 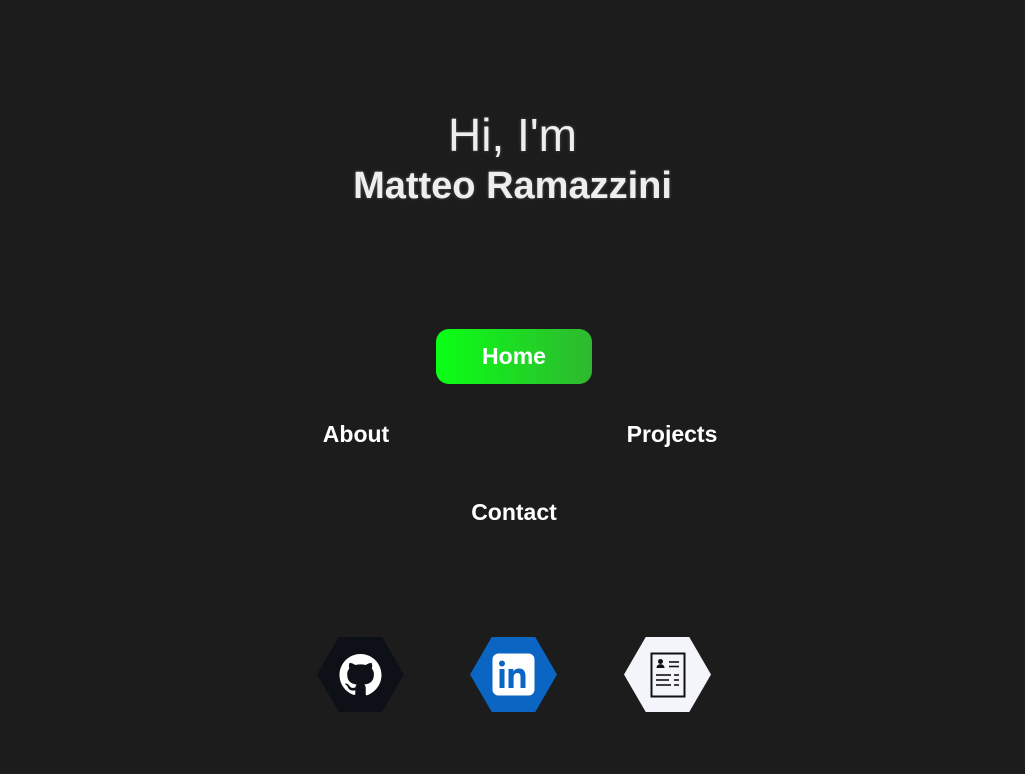 I want to click on linkedin-link, so click(x=513, y=674).